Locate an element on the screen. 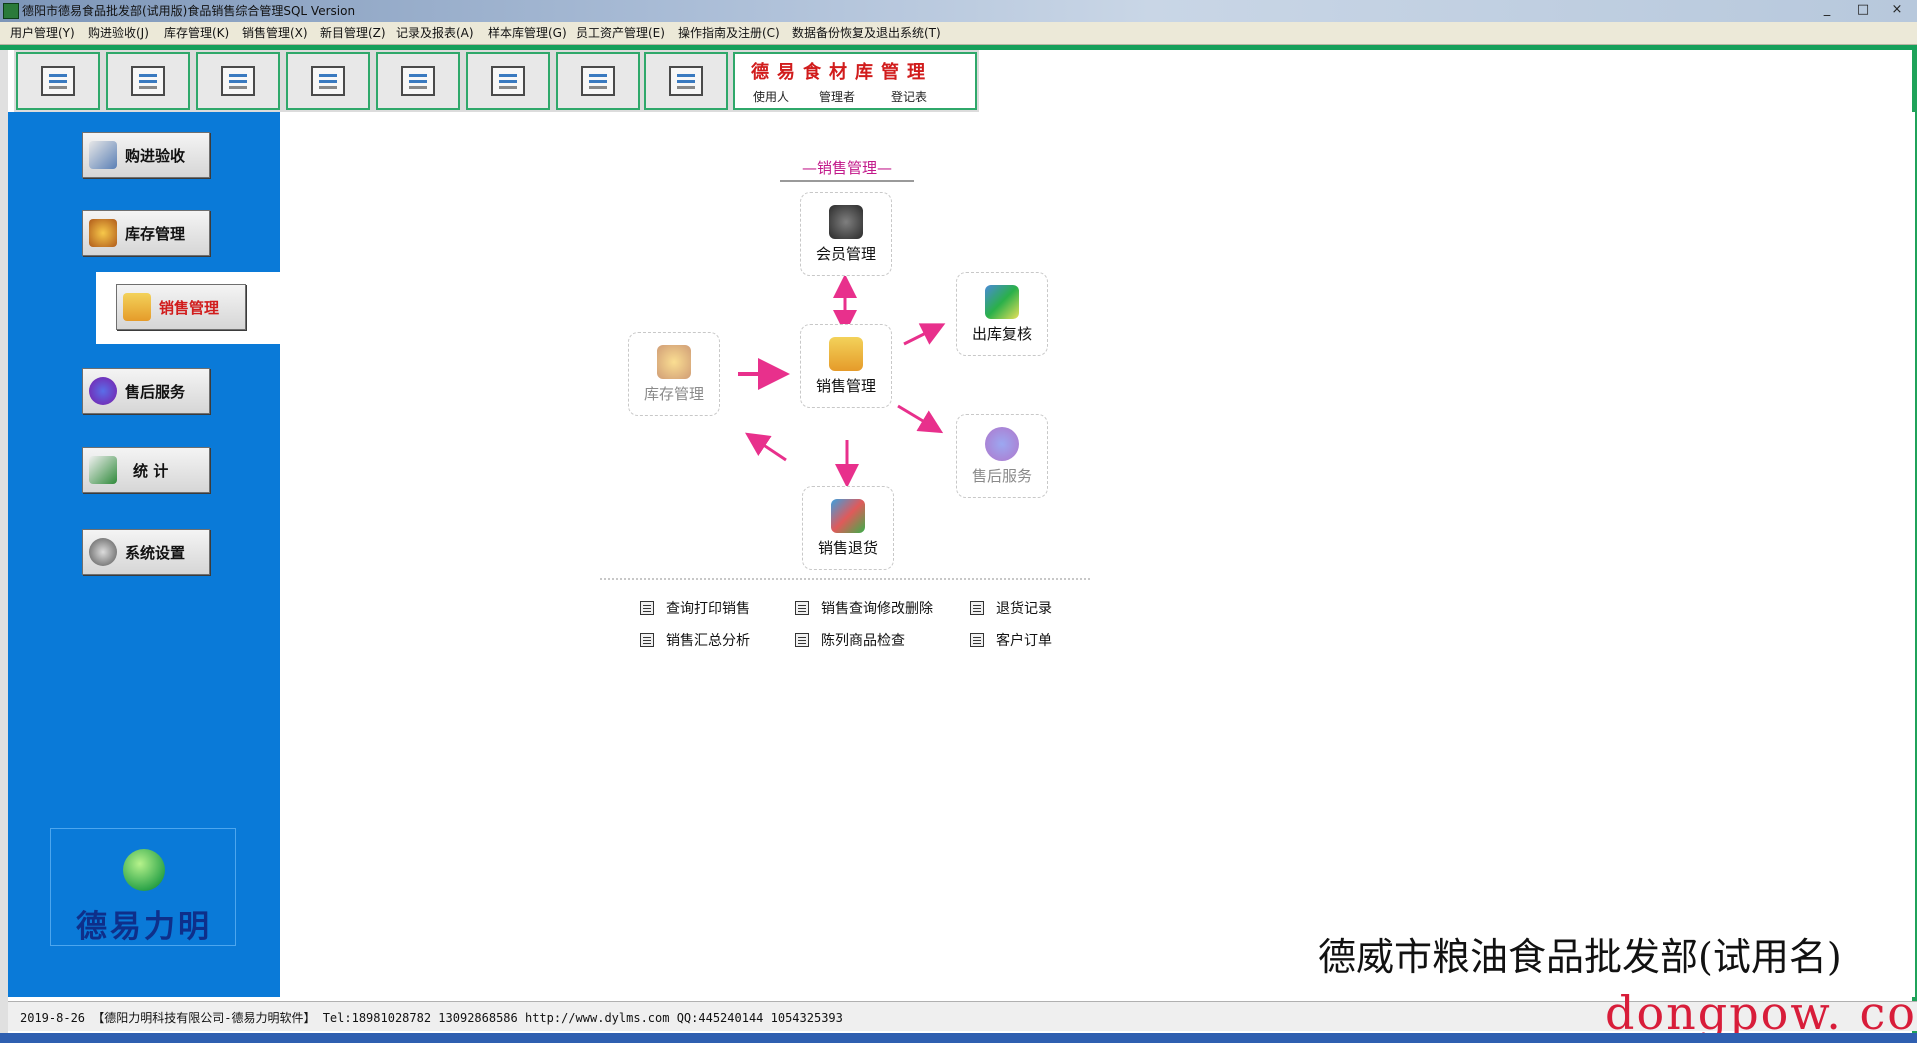 The height and width of the screenshot is (1043, 1917). link-return-records: 退货记录 is located at coordinates (1011, 608).